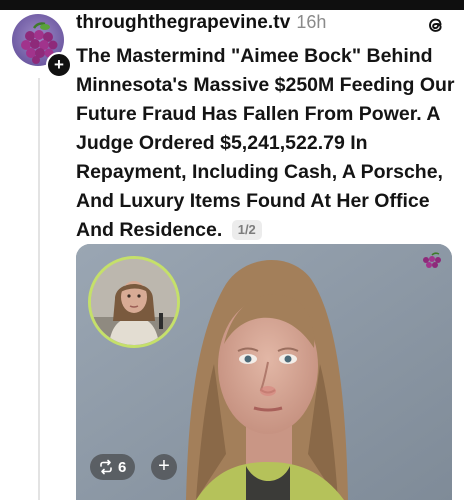 This screenshot has width=464, height=500. Describe the element at coordinates (246, 230) in the screenshot. I see `page-indicator: 1/2` at that location.